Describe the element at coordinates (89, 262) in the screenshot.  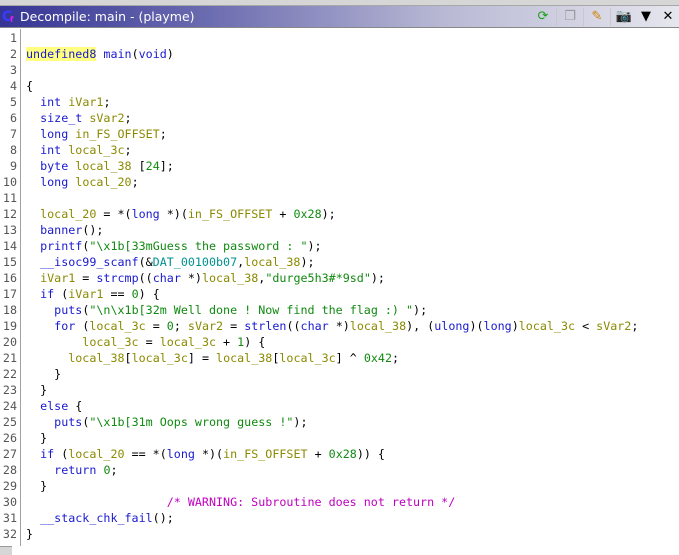
I see `code-token: __isoc99_scanf` at that location.